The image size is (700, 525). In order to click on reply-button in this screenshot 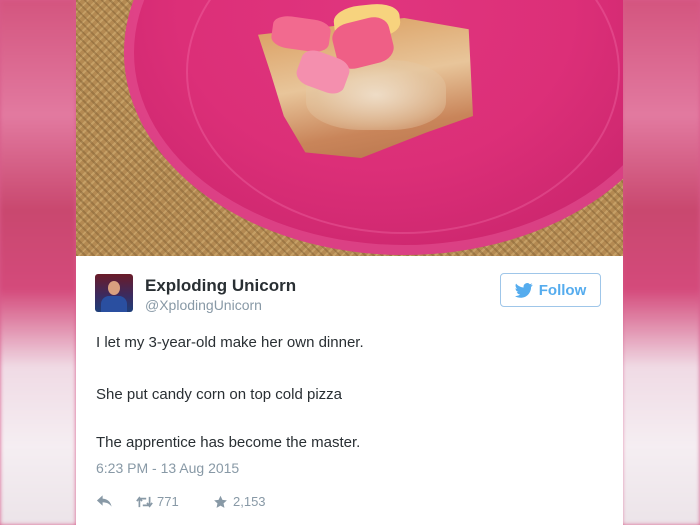, I will do `click(104, 501)`.